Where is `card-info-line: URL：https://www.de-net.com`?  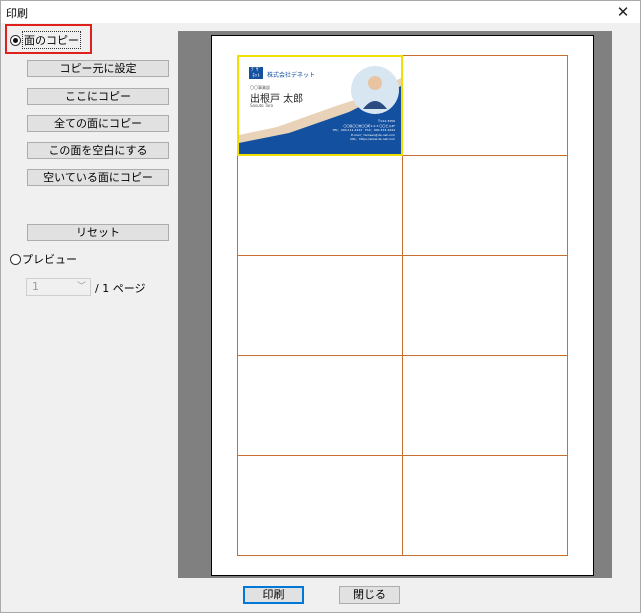 card-info-line: URL：https://www.de-net.com is located at coordinates (372, 139).